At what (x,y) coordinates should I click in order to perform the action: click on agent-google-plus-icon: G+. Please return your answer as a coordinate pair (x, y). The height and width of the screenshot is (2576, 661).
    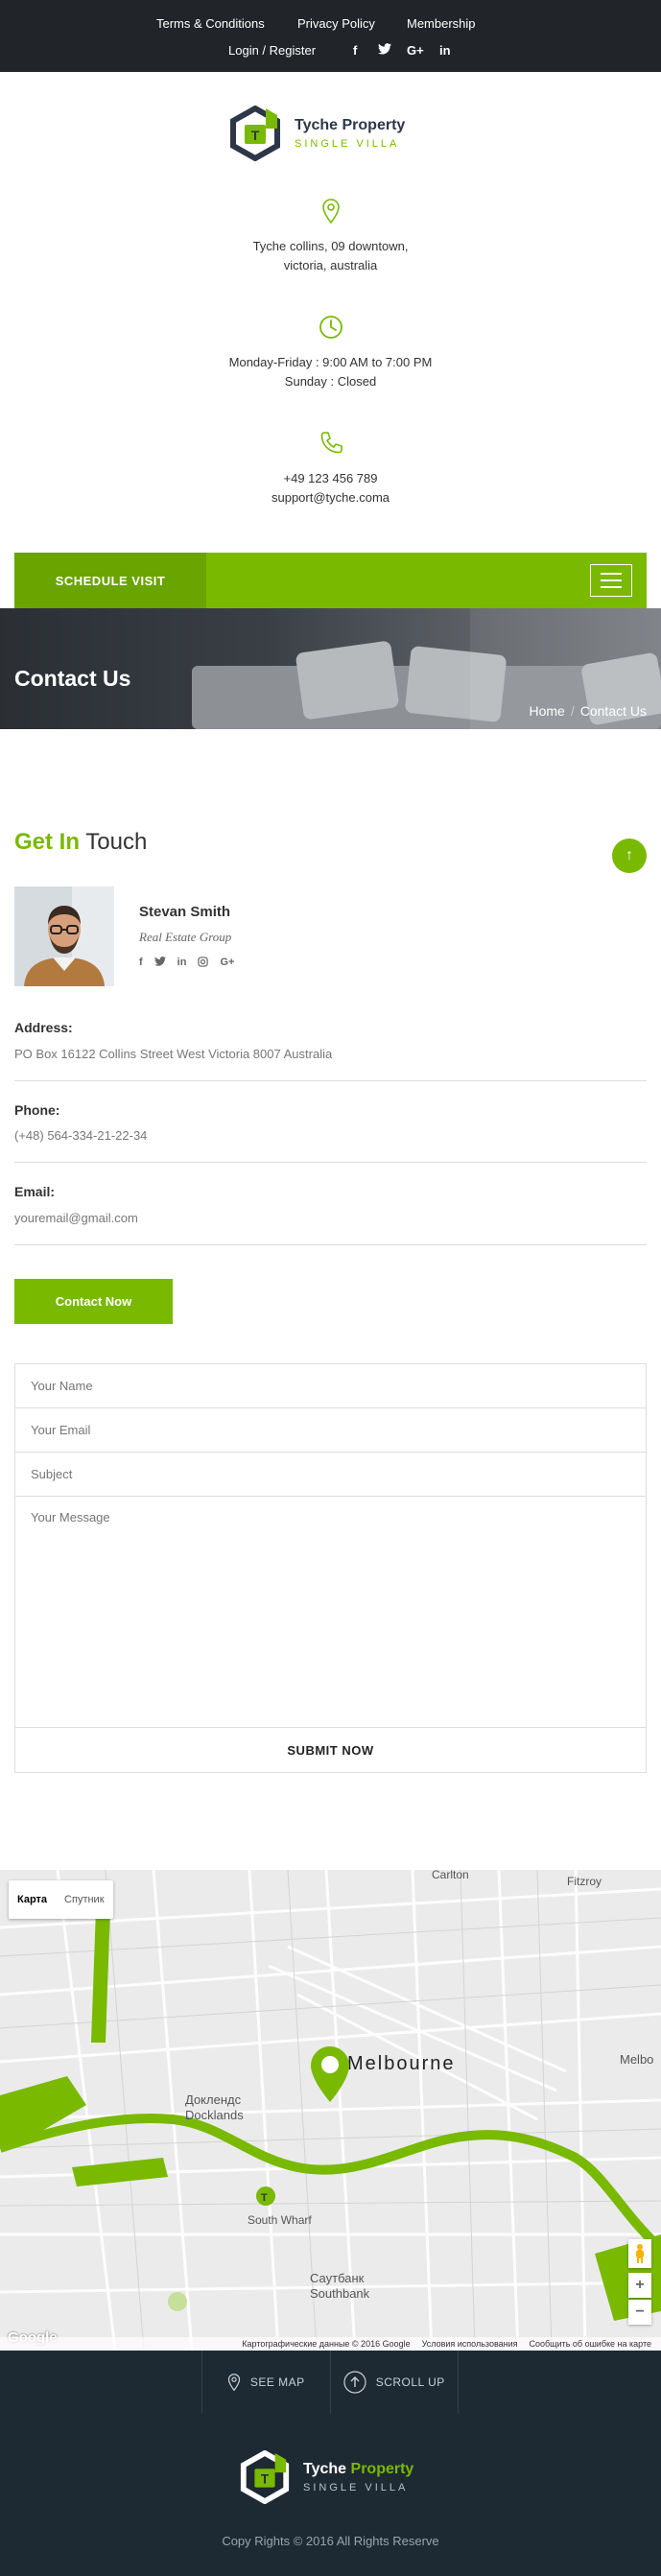
    Looking at the image, I should click on (227, 964).